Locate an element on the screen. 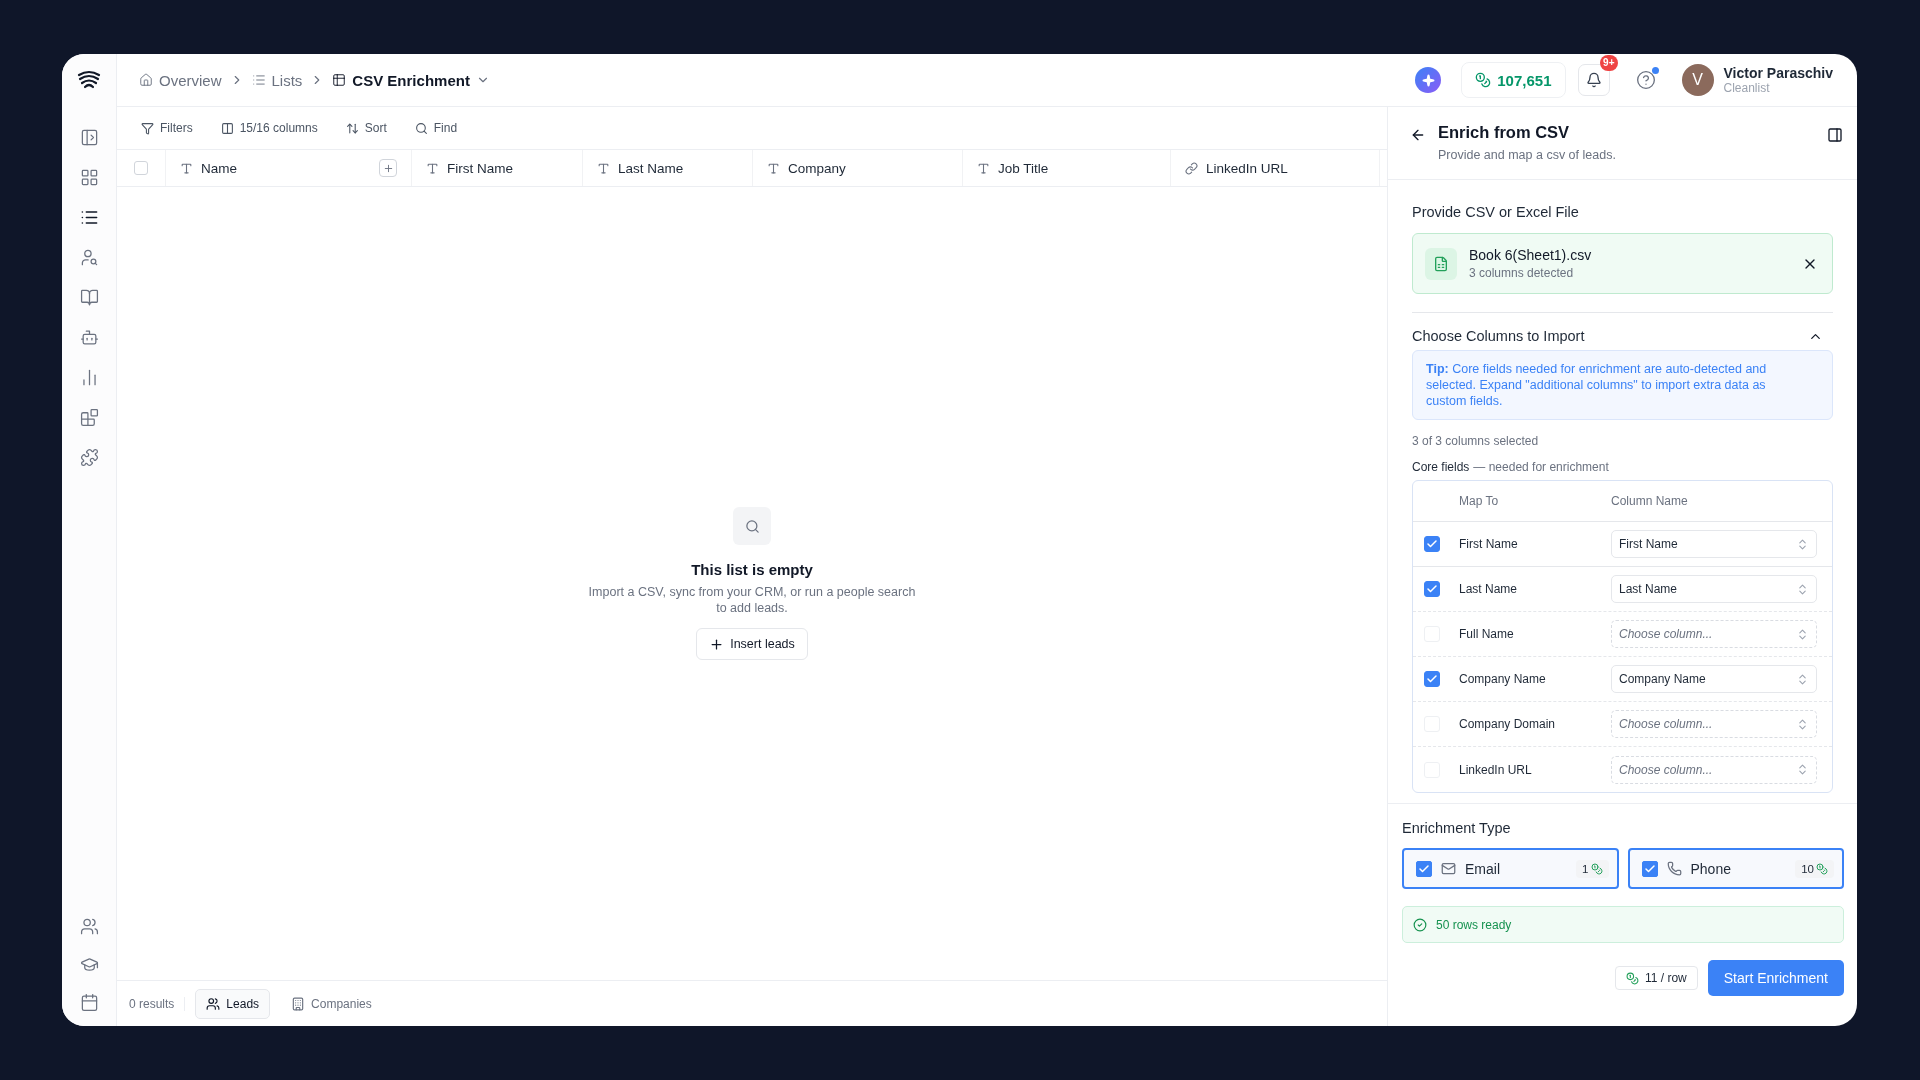 The width and height of the screenshot is (1920, 1080). sort-icon is located at coordinates (352, 128).